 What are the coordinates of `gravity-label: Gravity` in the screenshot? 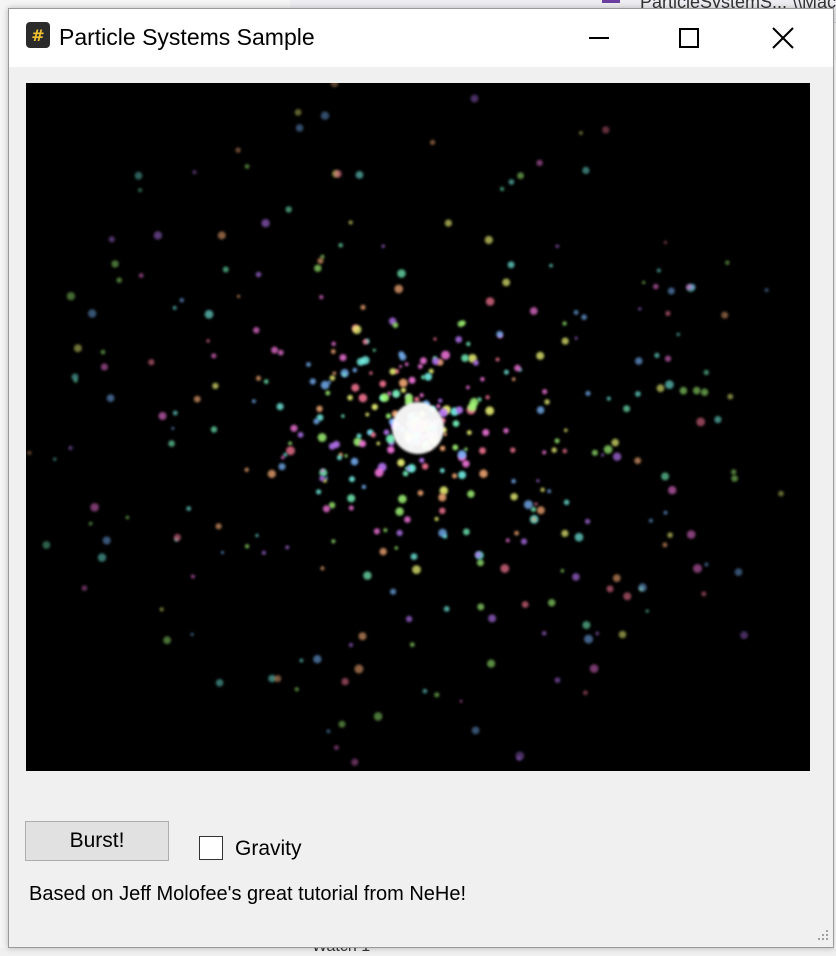 It's located at (268, 849).